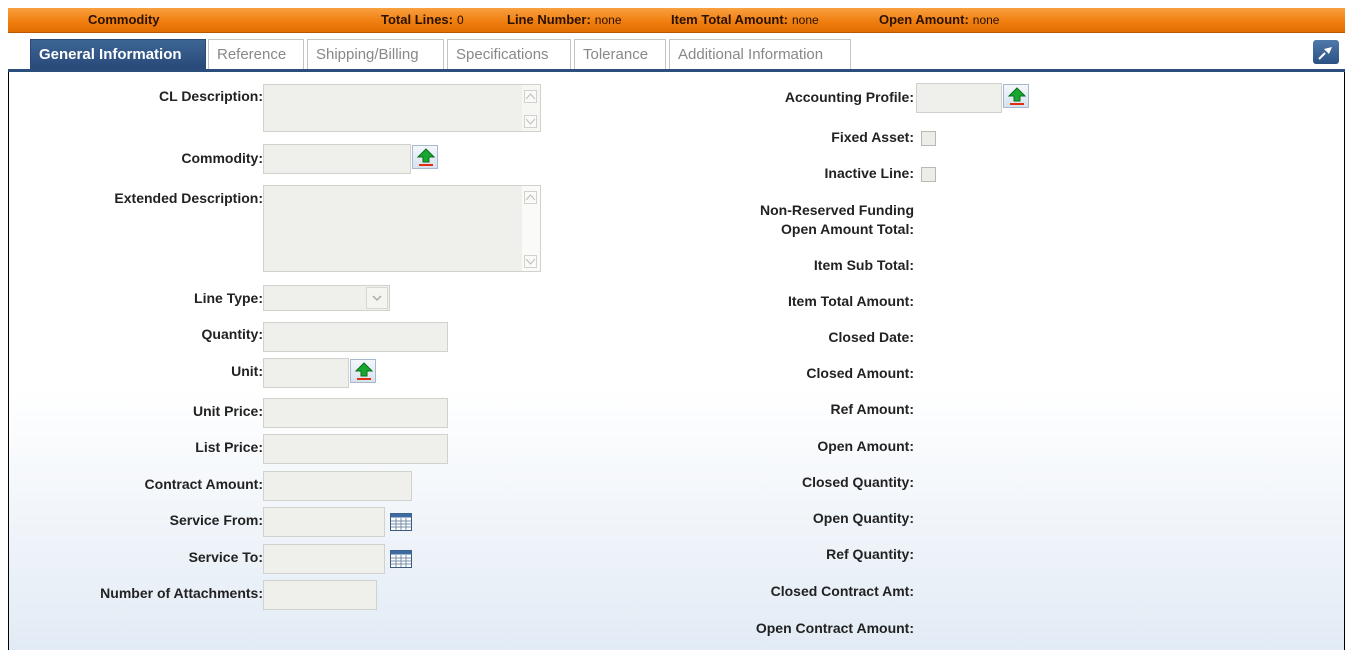  I want to click on fixed-asset-checkbox, so click(928, 138).